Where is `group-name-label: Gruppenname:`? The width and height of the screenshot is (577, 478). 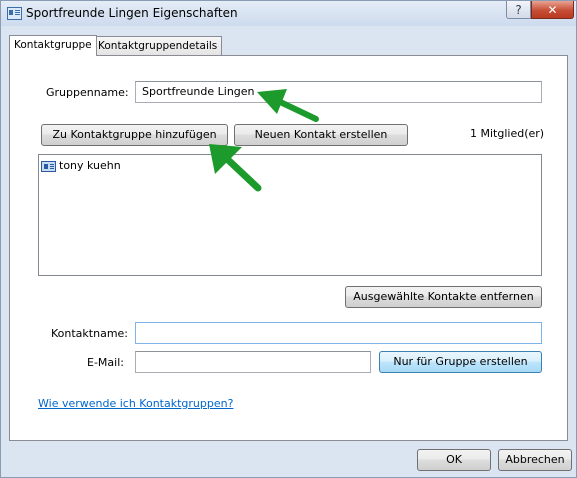 group-name-label: Gruppenname: is located at coordinates (87, 92).